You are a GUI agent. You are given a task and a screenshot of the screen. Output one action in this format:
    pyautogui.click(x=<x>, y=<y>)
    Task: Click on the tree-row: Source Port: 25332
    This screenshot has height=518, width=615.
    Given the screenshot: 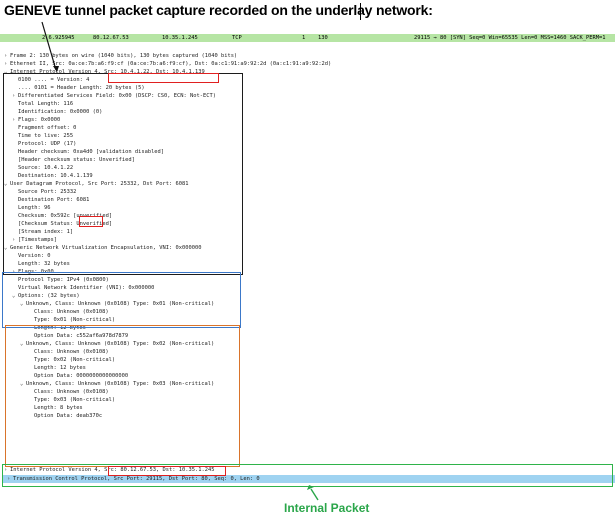 What is the action you would take?
    pyautogui.click(x=38, y=192)
    